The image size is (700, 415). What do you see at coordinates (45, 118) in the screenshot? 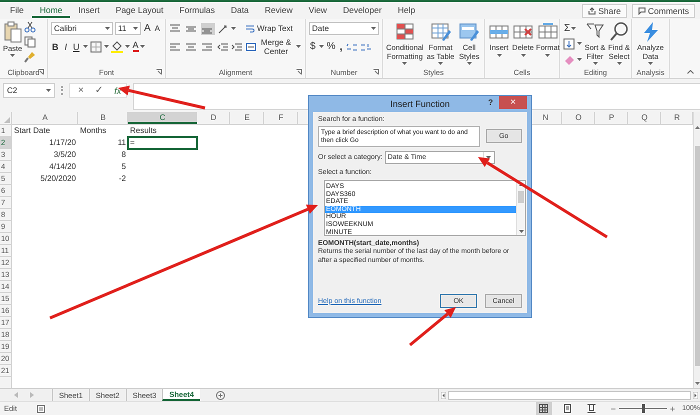
I see `column-header: A` at bounding box center [45, 118].